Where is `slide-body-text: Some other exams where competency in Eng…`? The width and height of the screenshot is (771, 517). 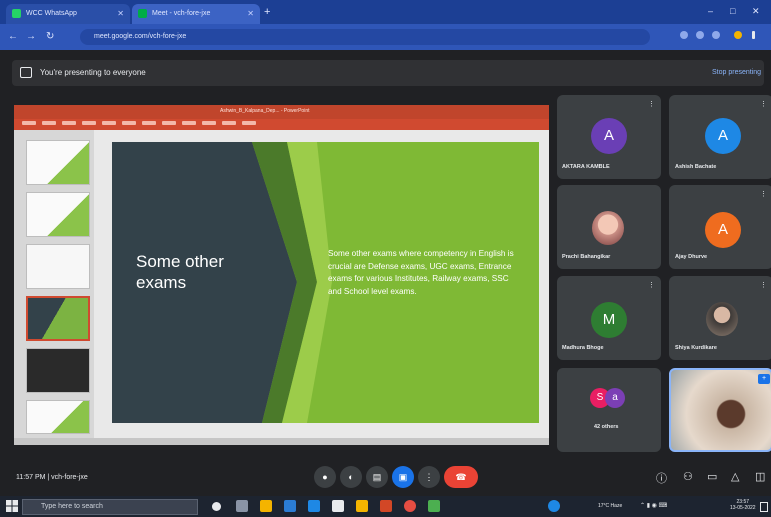
slide-body-text: Some other exams where competency in Eng… is located at coordinates (421, 272).